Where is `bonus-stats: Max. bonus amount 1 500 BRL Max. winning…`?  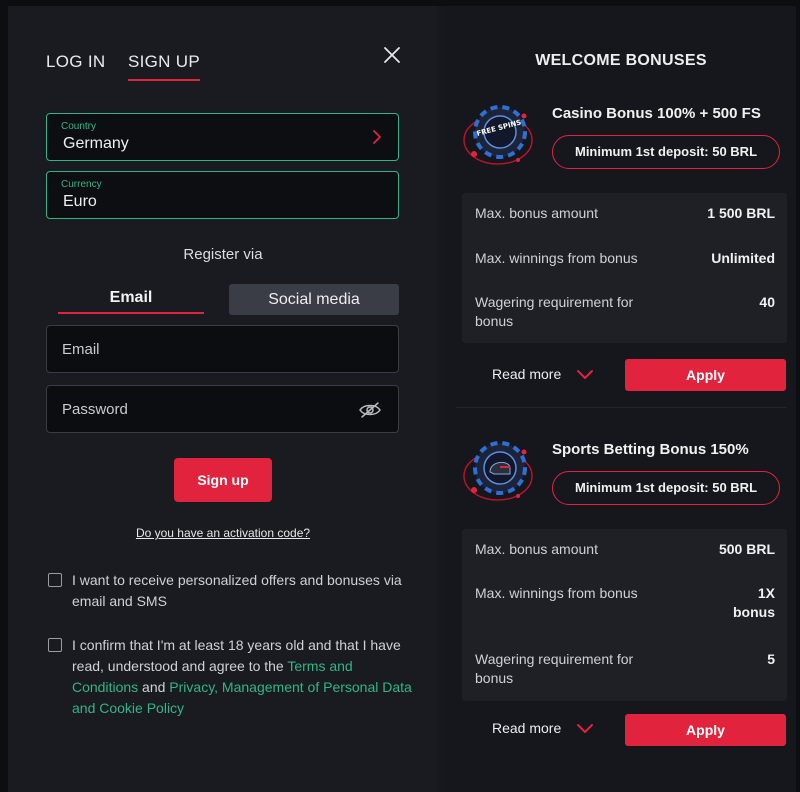
bonus-stats: Max. bonus amount 1 500 BRL Max. winning… is located at coordinates (624, 268).